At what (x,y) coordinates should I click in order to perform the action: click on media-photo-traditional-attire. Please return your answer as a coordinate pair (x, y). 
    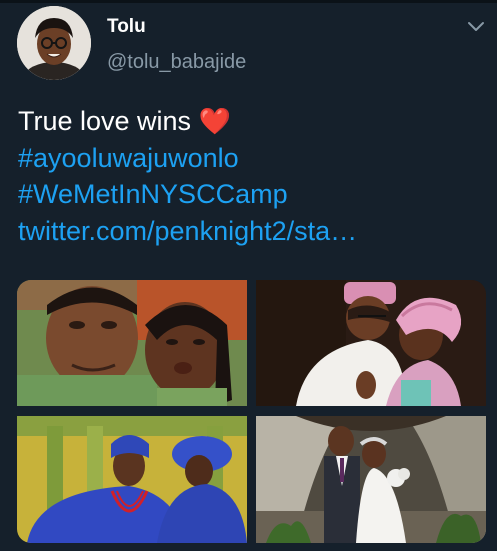
    Looking at the image, I should click on (132, 479).